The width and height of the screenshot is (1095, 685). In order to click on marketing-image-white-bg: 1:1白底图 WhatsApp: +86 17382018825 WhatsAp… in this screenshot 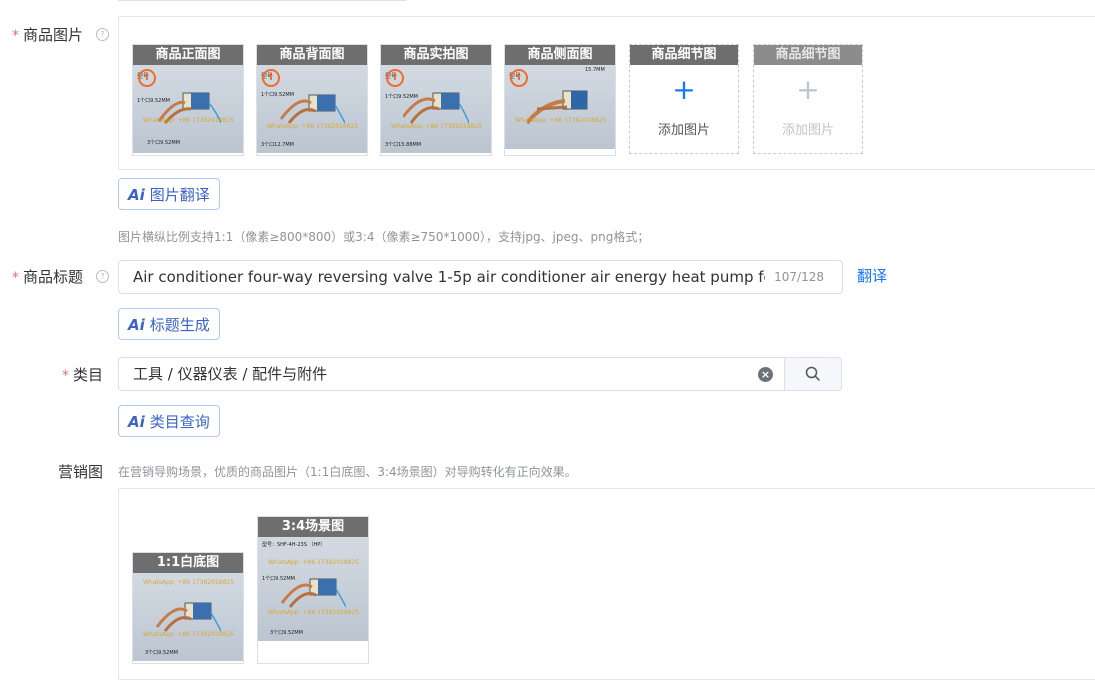, I will do `click(188, 608)`.